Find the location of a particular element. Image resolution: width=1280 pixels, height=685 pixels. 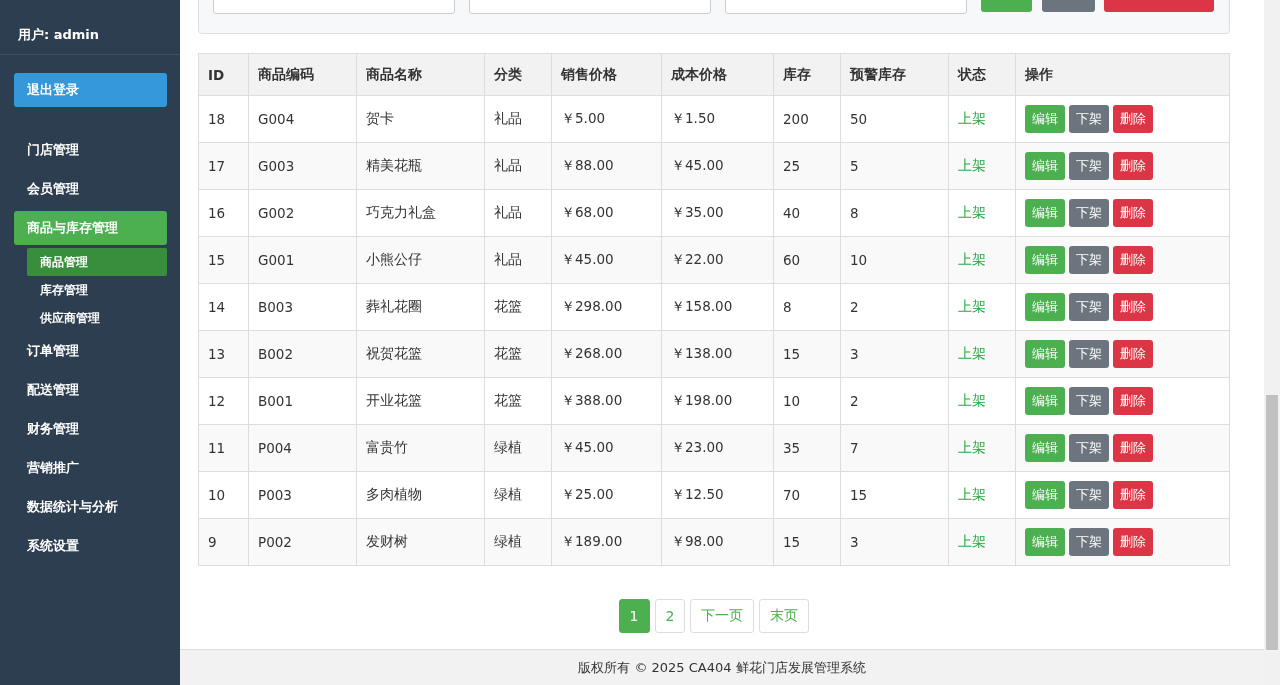

table-cell: ￥12.50 is located at coordinates (718, 495).